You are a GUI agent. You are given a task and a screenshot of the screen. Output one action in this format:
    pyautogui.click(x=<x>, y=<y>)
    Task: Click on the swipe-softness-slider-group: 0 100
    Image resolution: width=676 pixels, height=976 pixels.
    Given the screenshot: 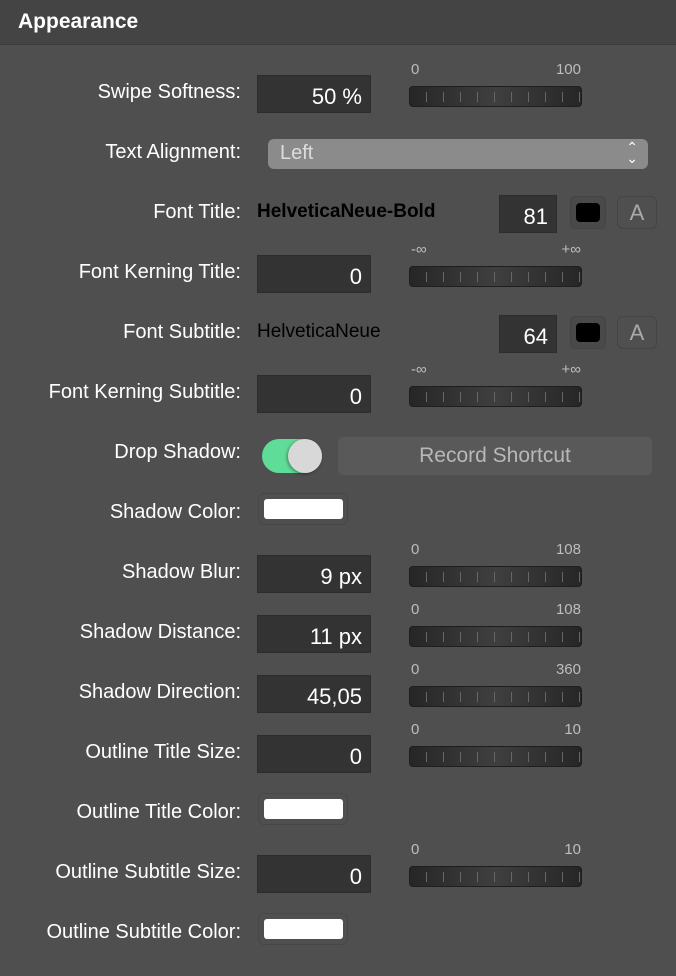 What is the action you would take?
    pyautogui.click(x=496, y=85)
    